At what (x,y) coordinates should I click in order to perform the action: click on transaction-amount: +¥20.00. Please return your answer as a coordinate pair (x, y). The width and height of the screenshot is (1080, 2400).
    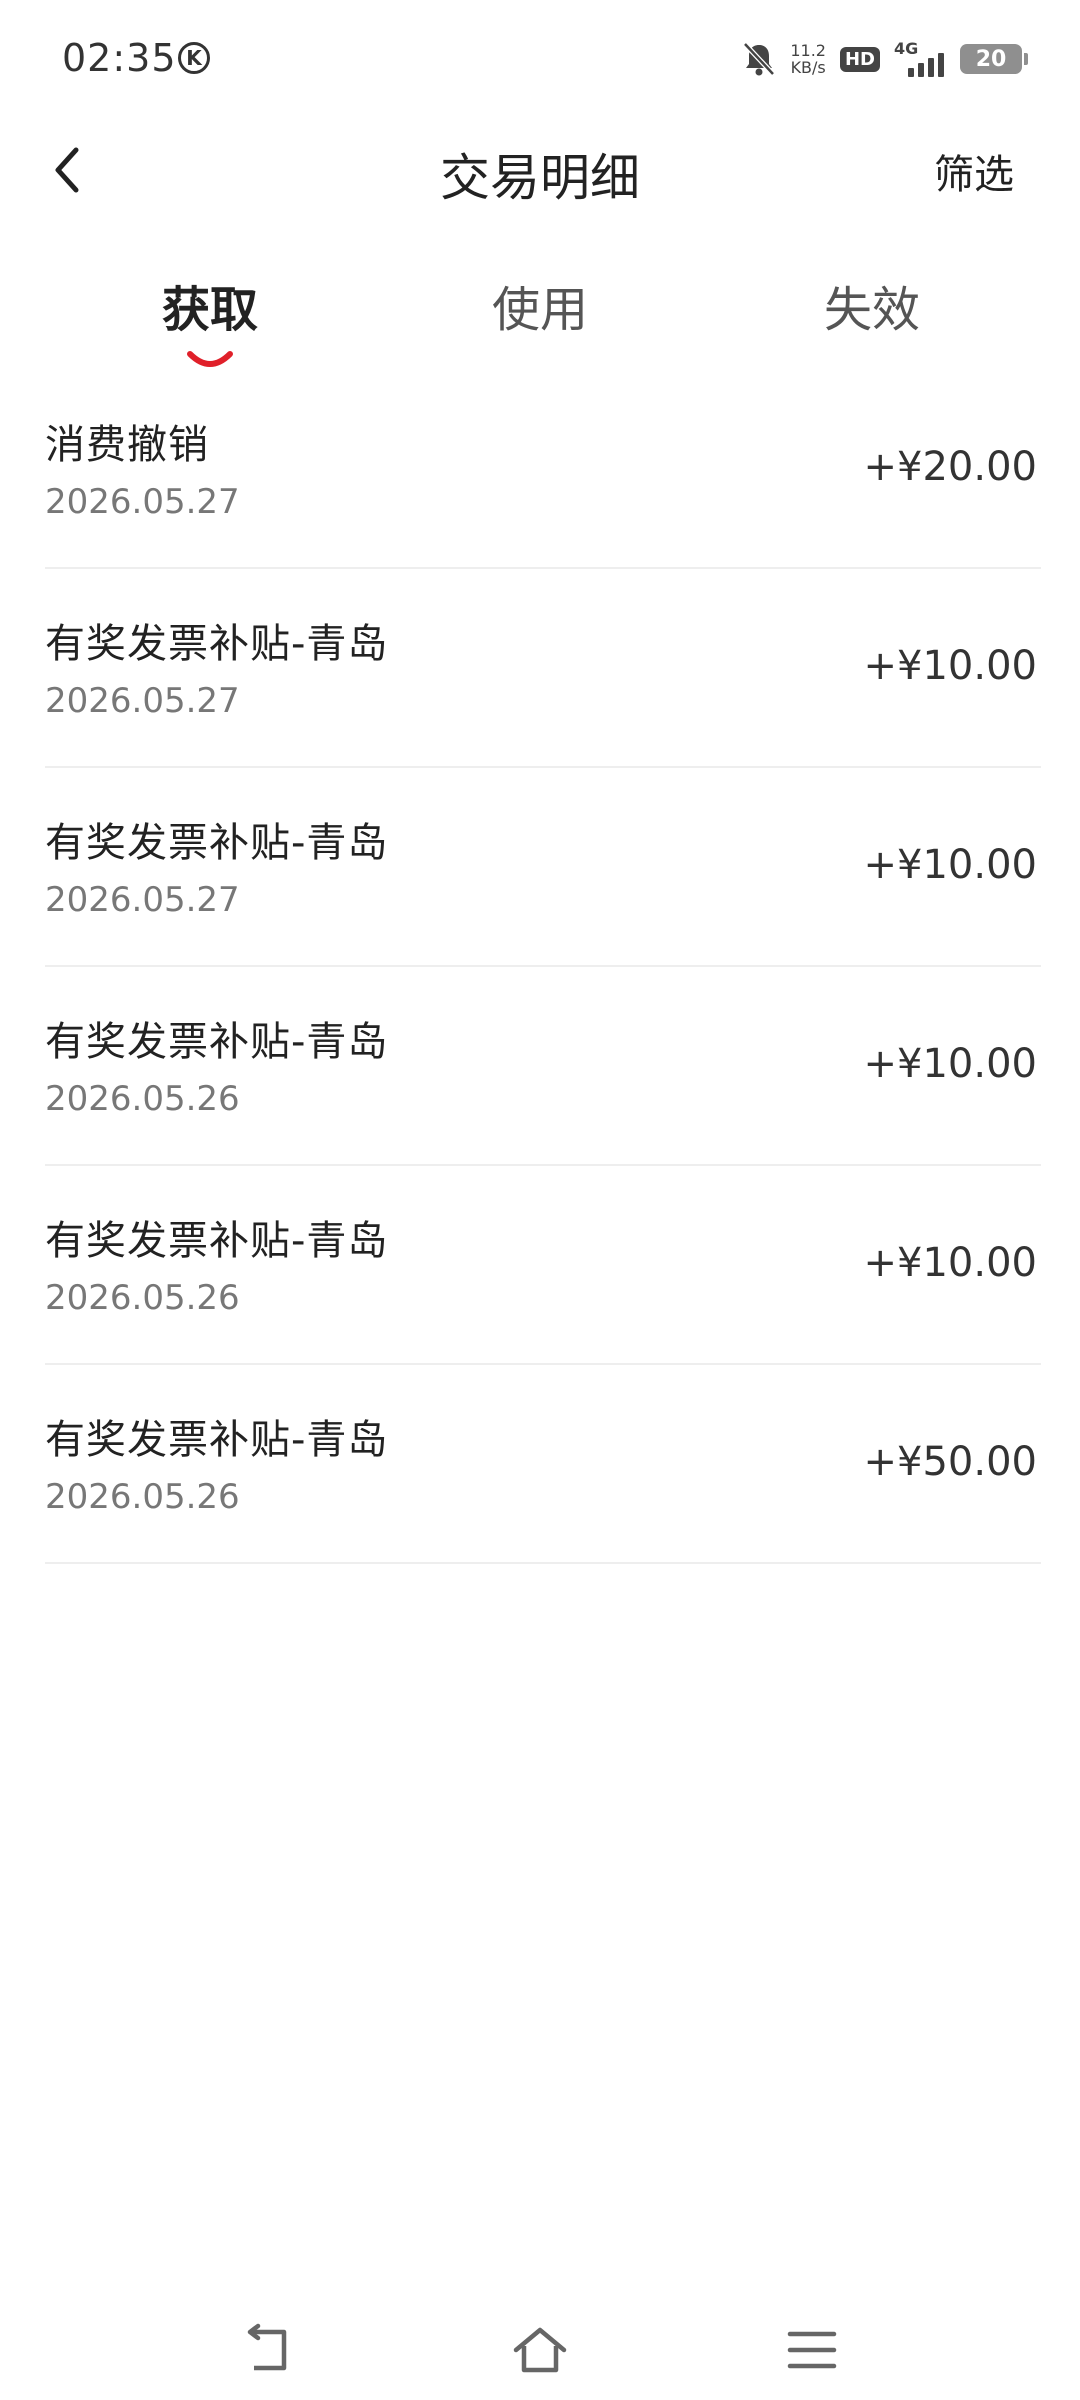
    Looking at the image, I should click on (950, 467).